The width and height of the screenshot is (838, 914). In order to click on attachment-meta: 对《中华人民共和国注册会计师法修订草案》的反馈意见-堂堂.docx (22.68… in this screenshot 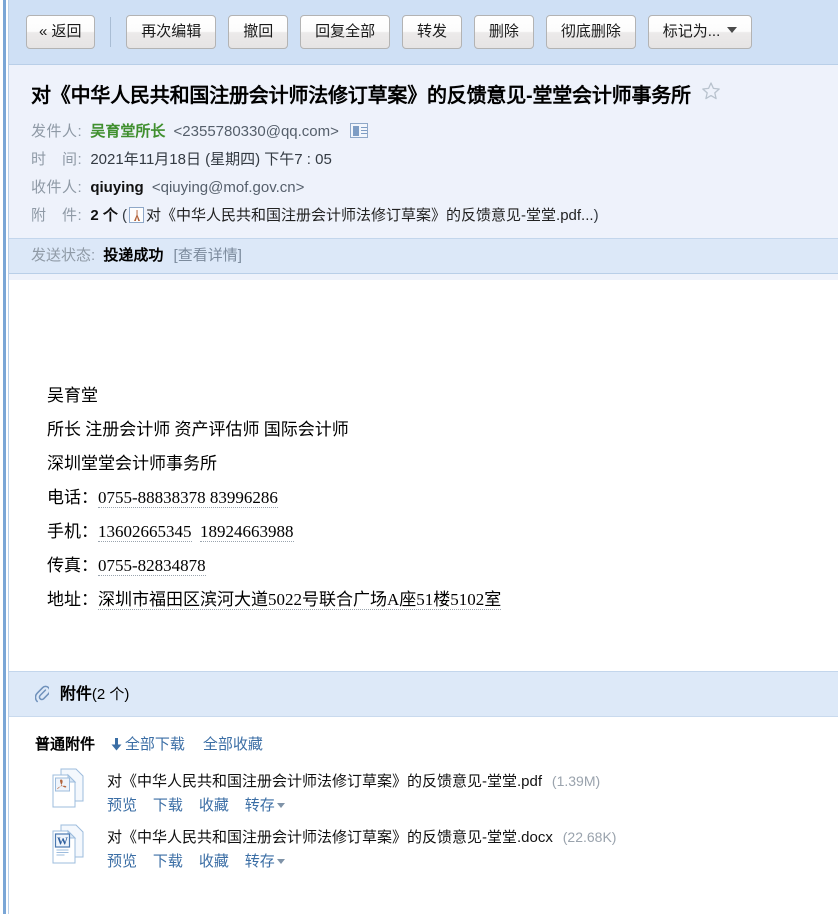, I will do `click(472, 849)`.